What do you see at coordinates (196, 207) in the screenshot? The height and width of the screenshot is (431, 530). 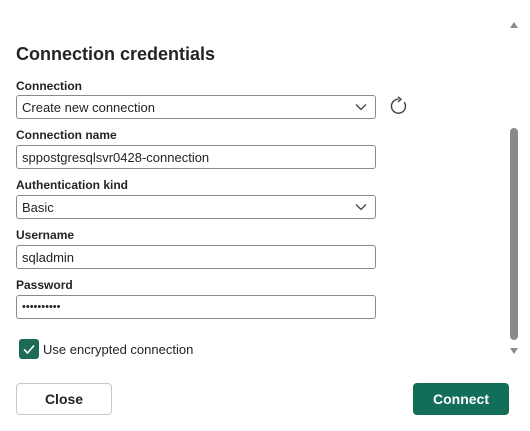 I see `auth-kind-dropdown: Basic` at bounding box center [196, 207].